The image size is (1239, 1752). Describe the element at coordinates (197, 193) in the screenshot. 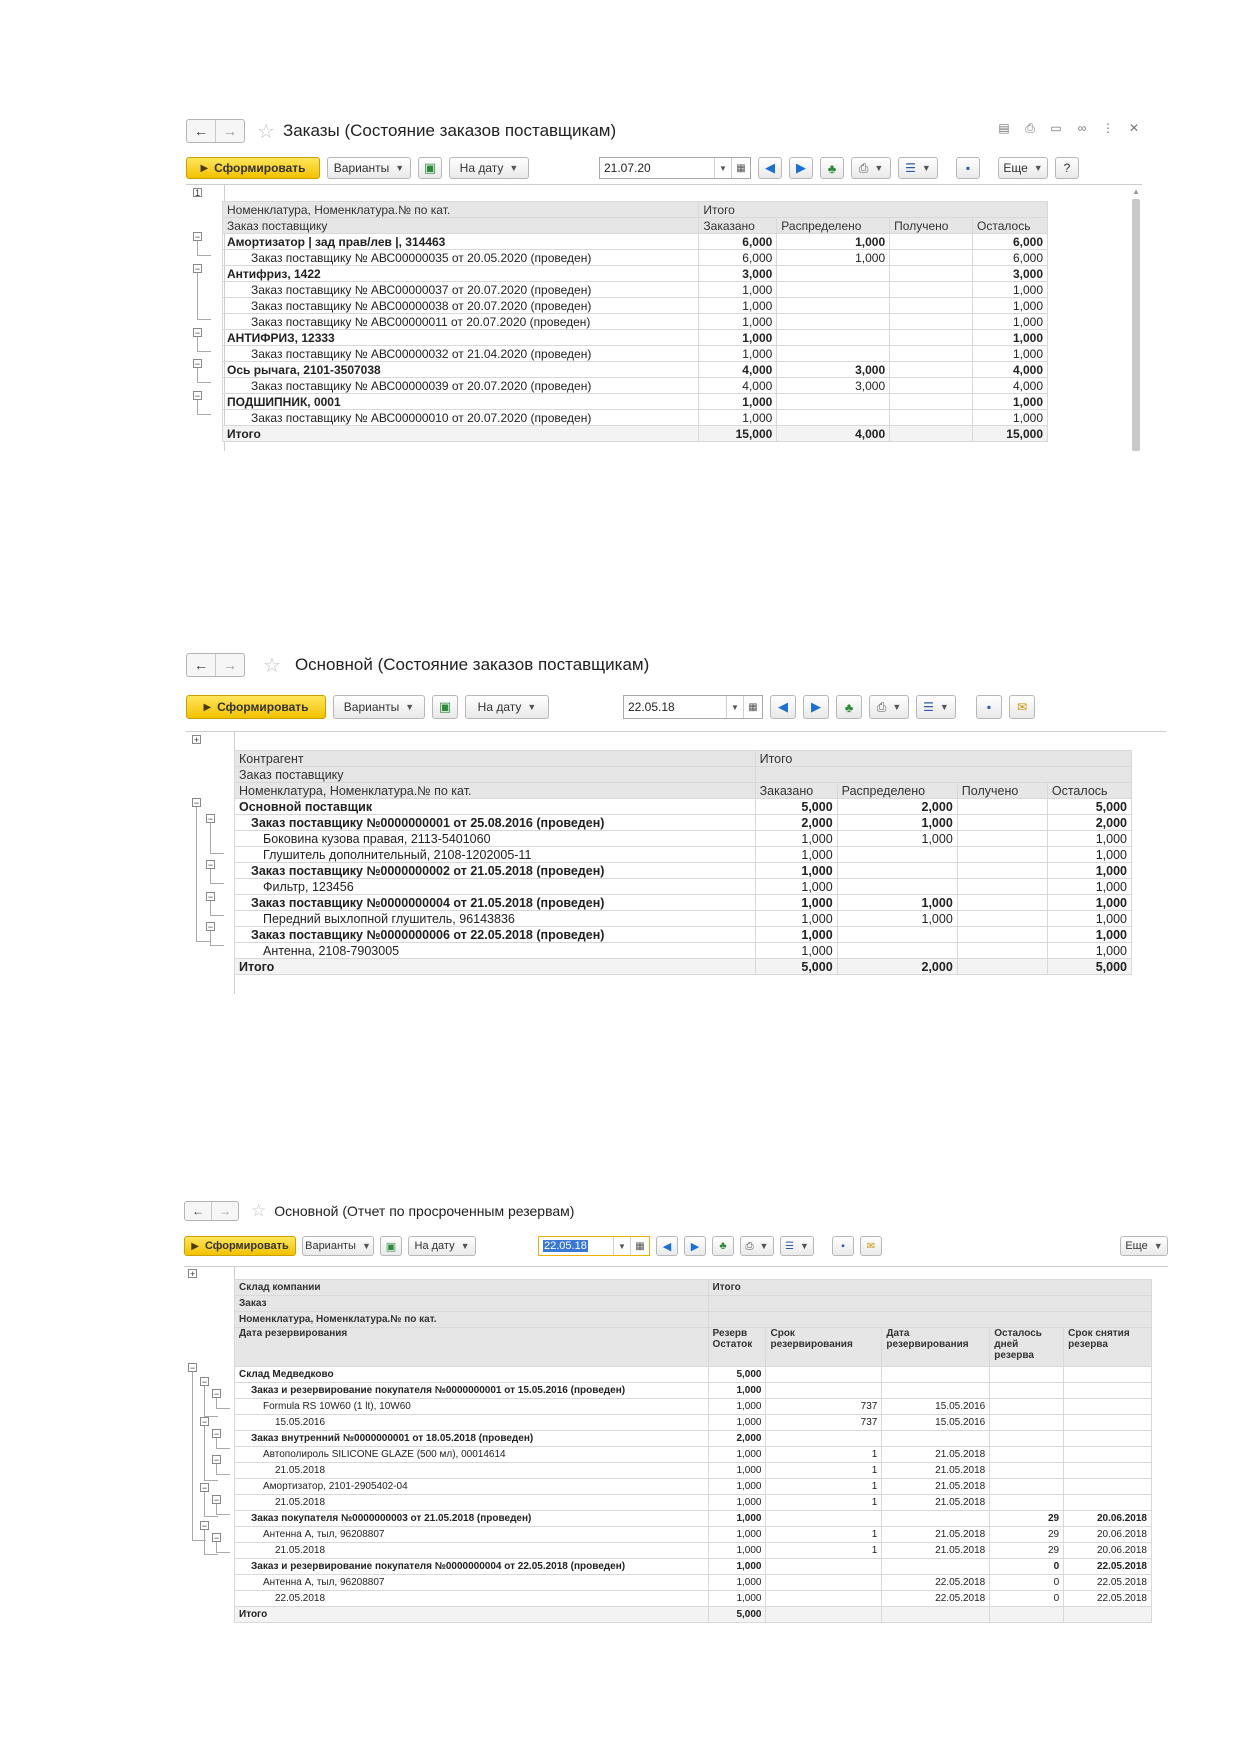

I see `expand-all-icon: 1` at that location.